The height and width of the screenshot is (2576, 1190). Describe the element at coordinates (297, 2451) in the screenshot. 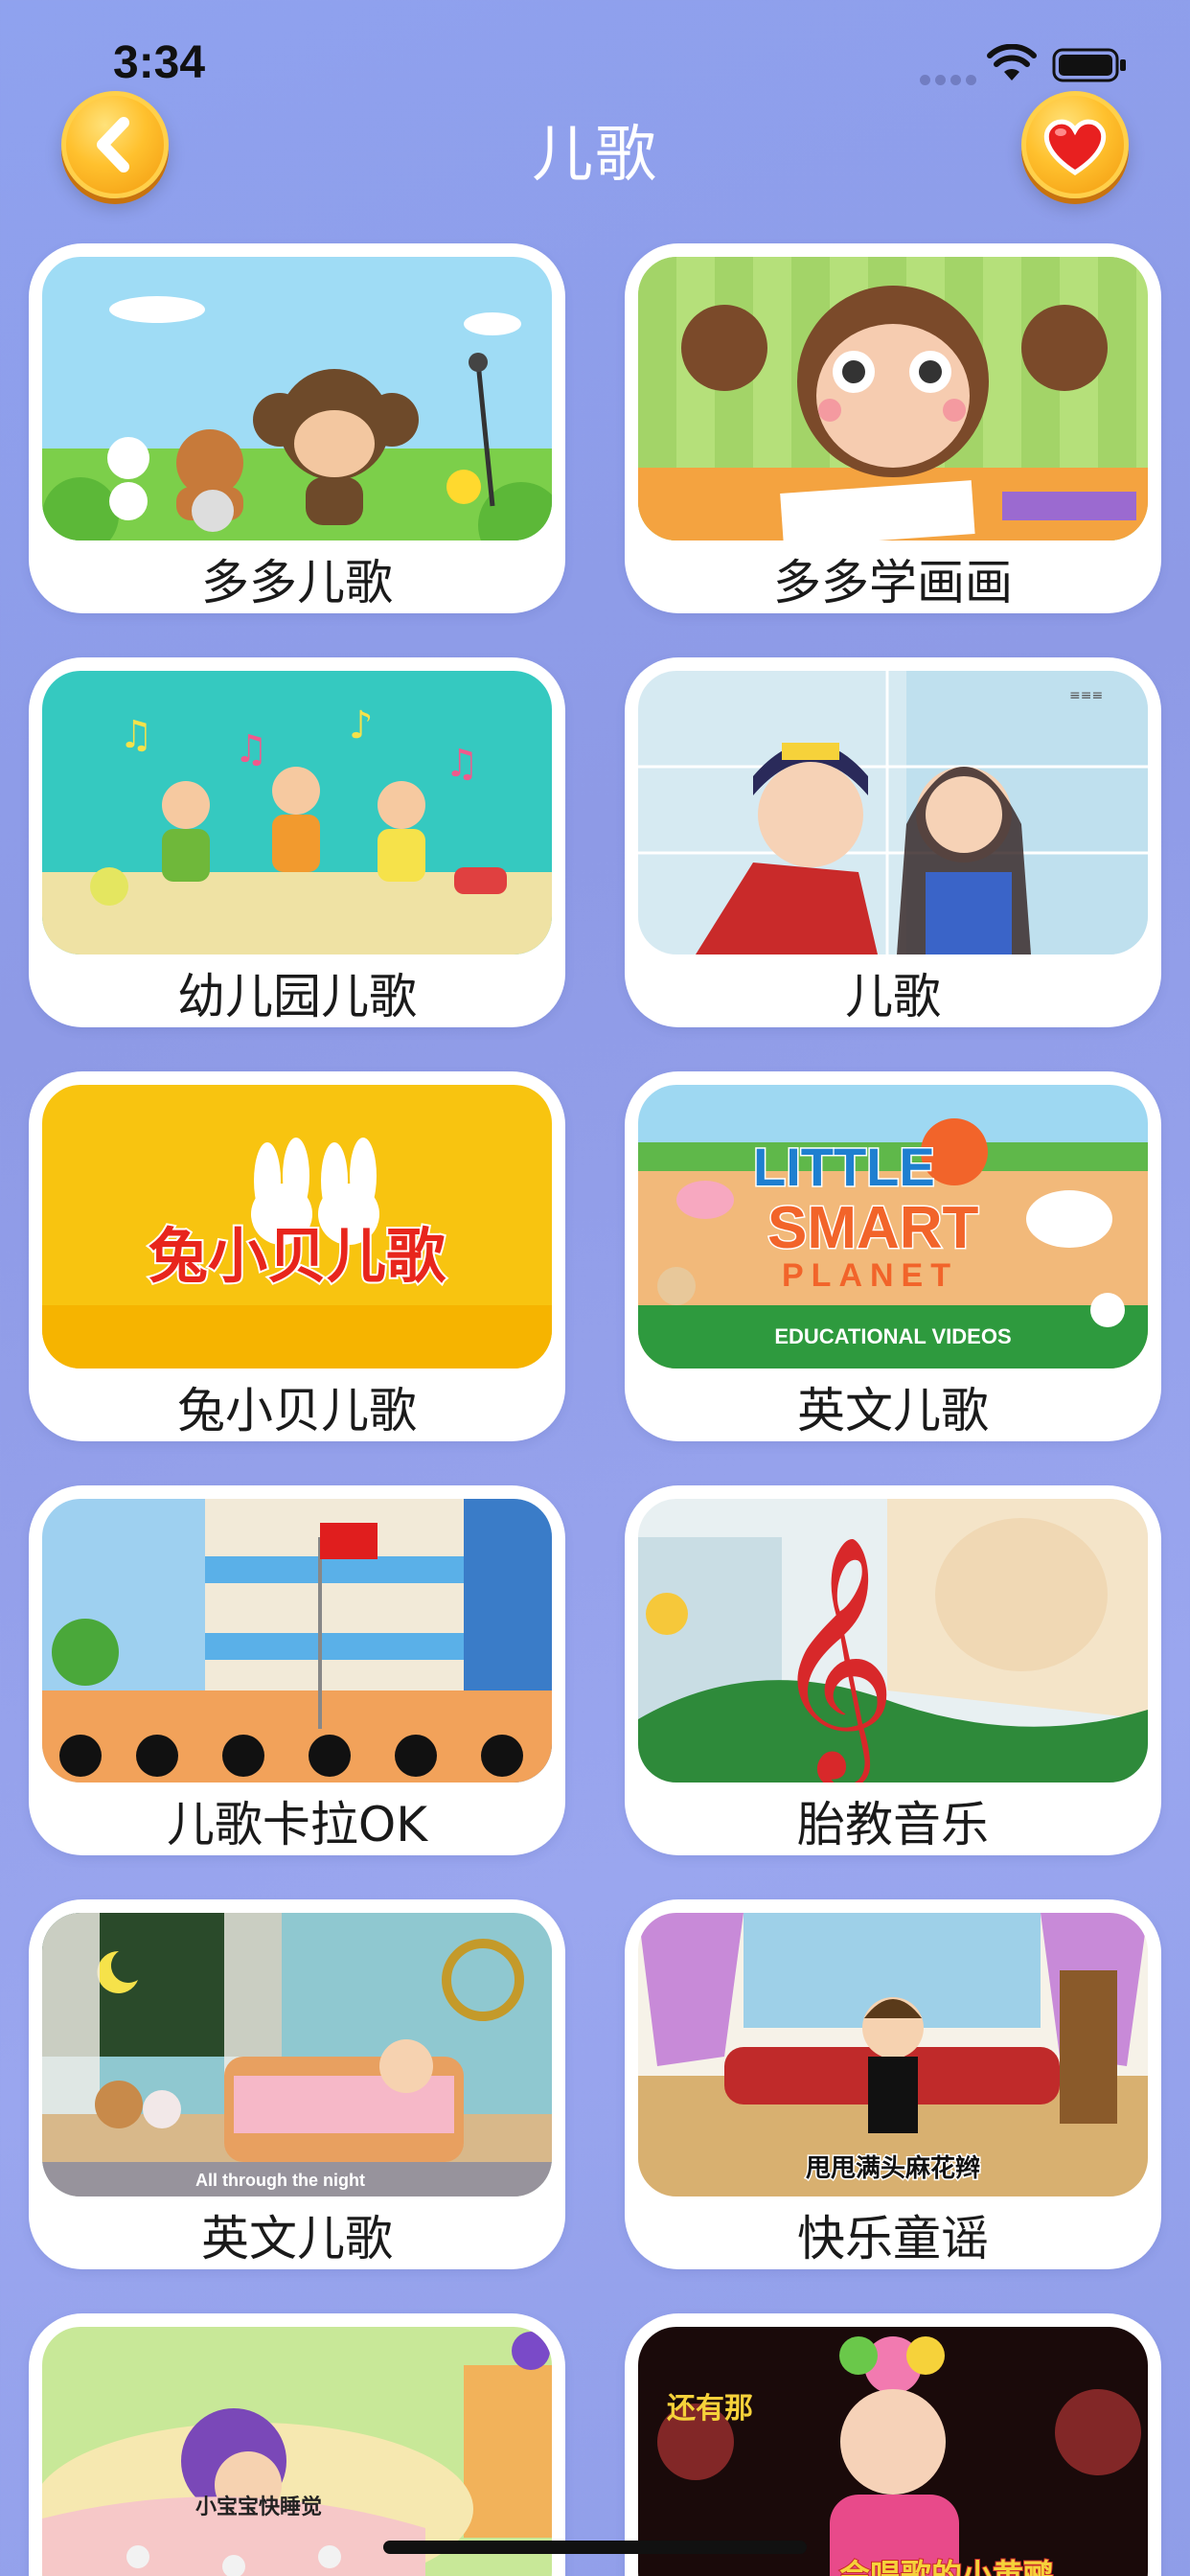

I see `card-thumbnail: 小宝宝快睡觉` at that location.